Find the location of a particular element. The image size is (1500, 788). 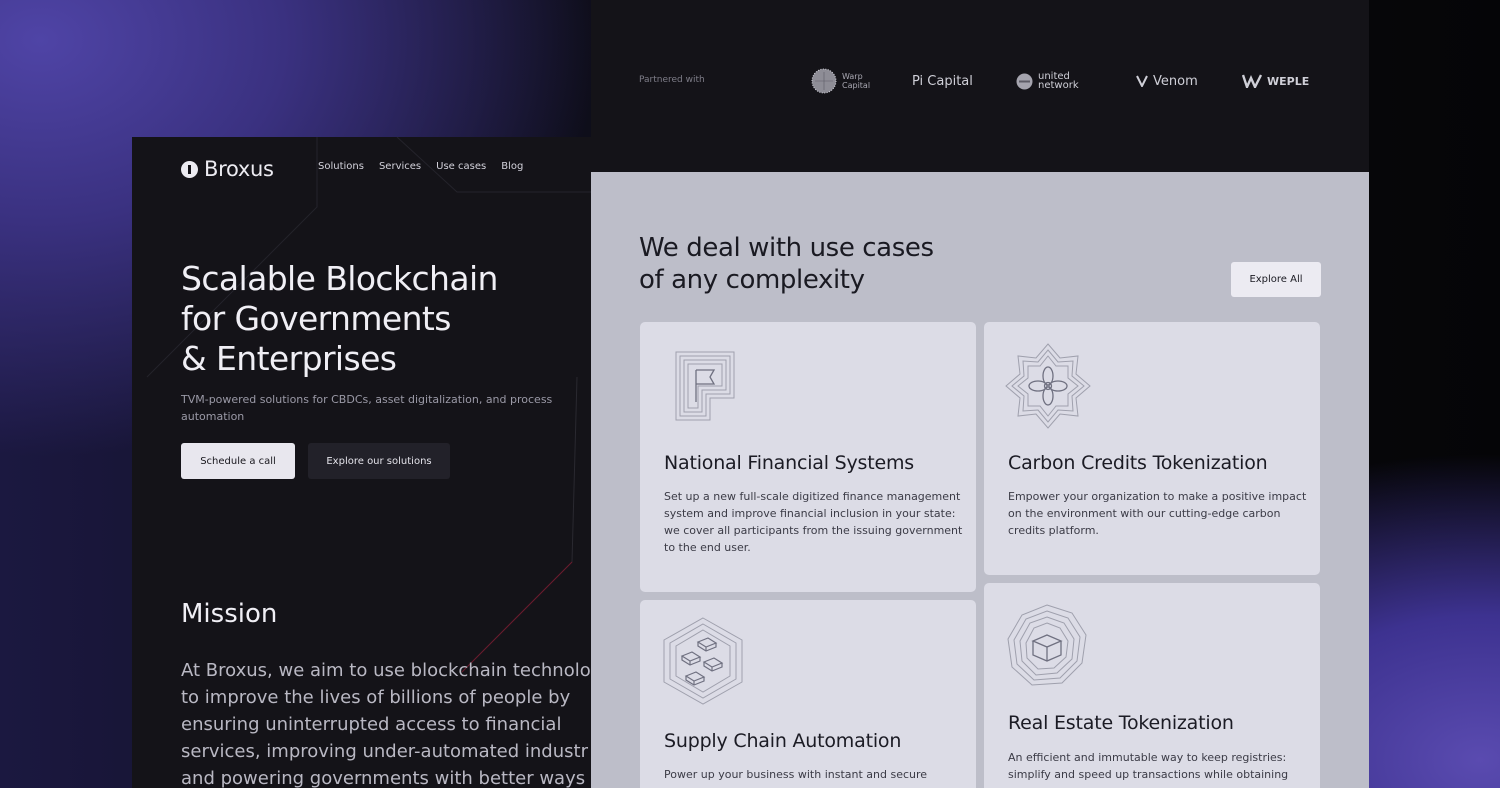

main-nav: Solutions Services Use cases Blog is located at coordinates (420, 166).